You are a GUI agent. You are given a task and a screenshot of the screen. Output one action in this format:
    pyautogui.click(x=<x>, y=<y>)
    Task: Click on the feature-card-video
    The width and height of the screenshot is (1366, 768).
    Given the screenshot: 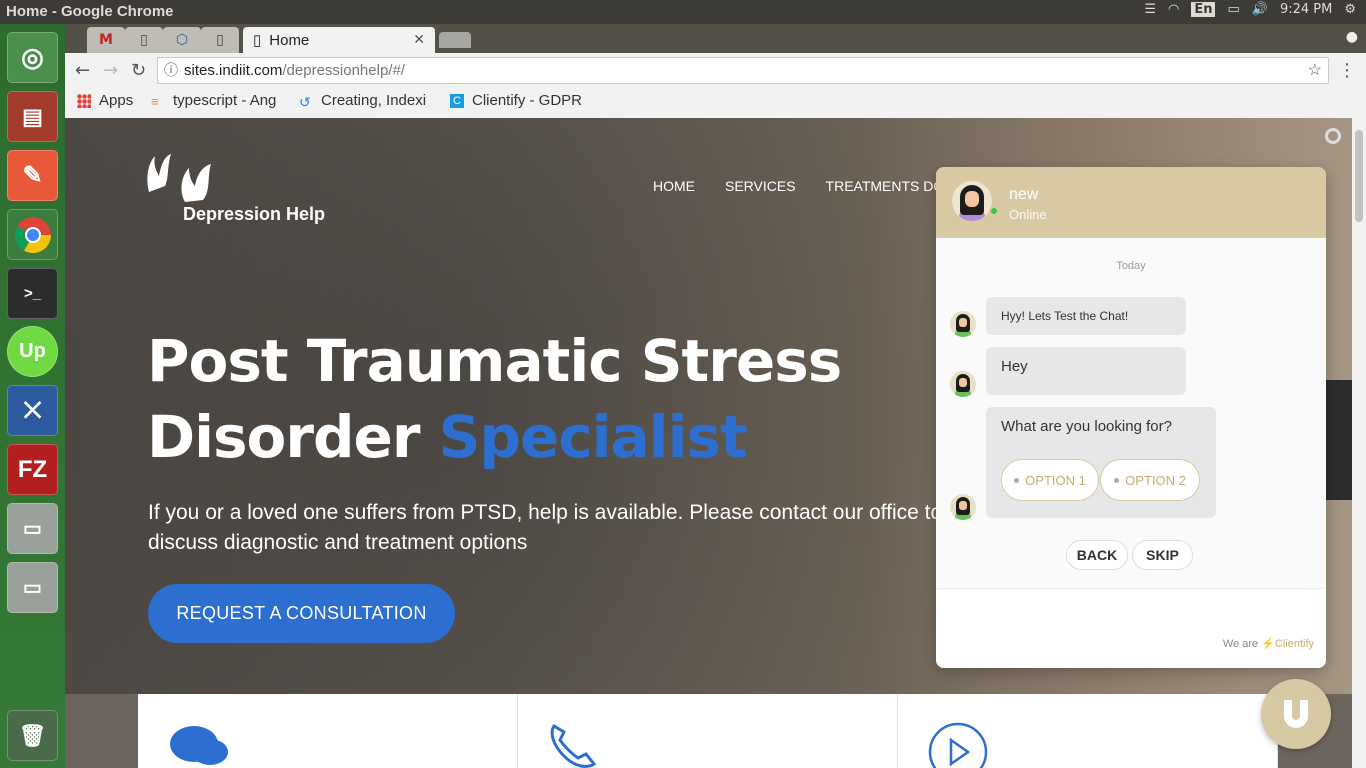 What is the action you would take?
    pyautogui.click(x=1088, y=731)
    